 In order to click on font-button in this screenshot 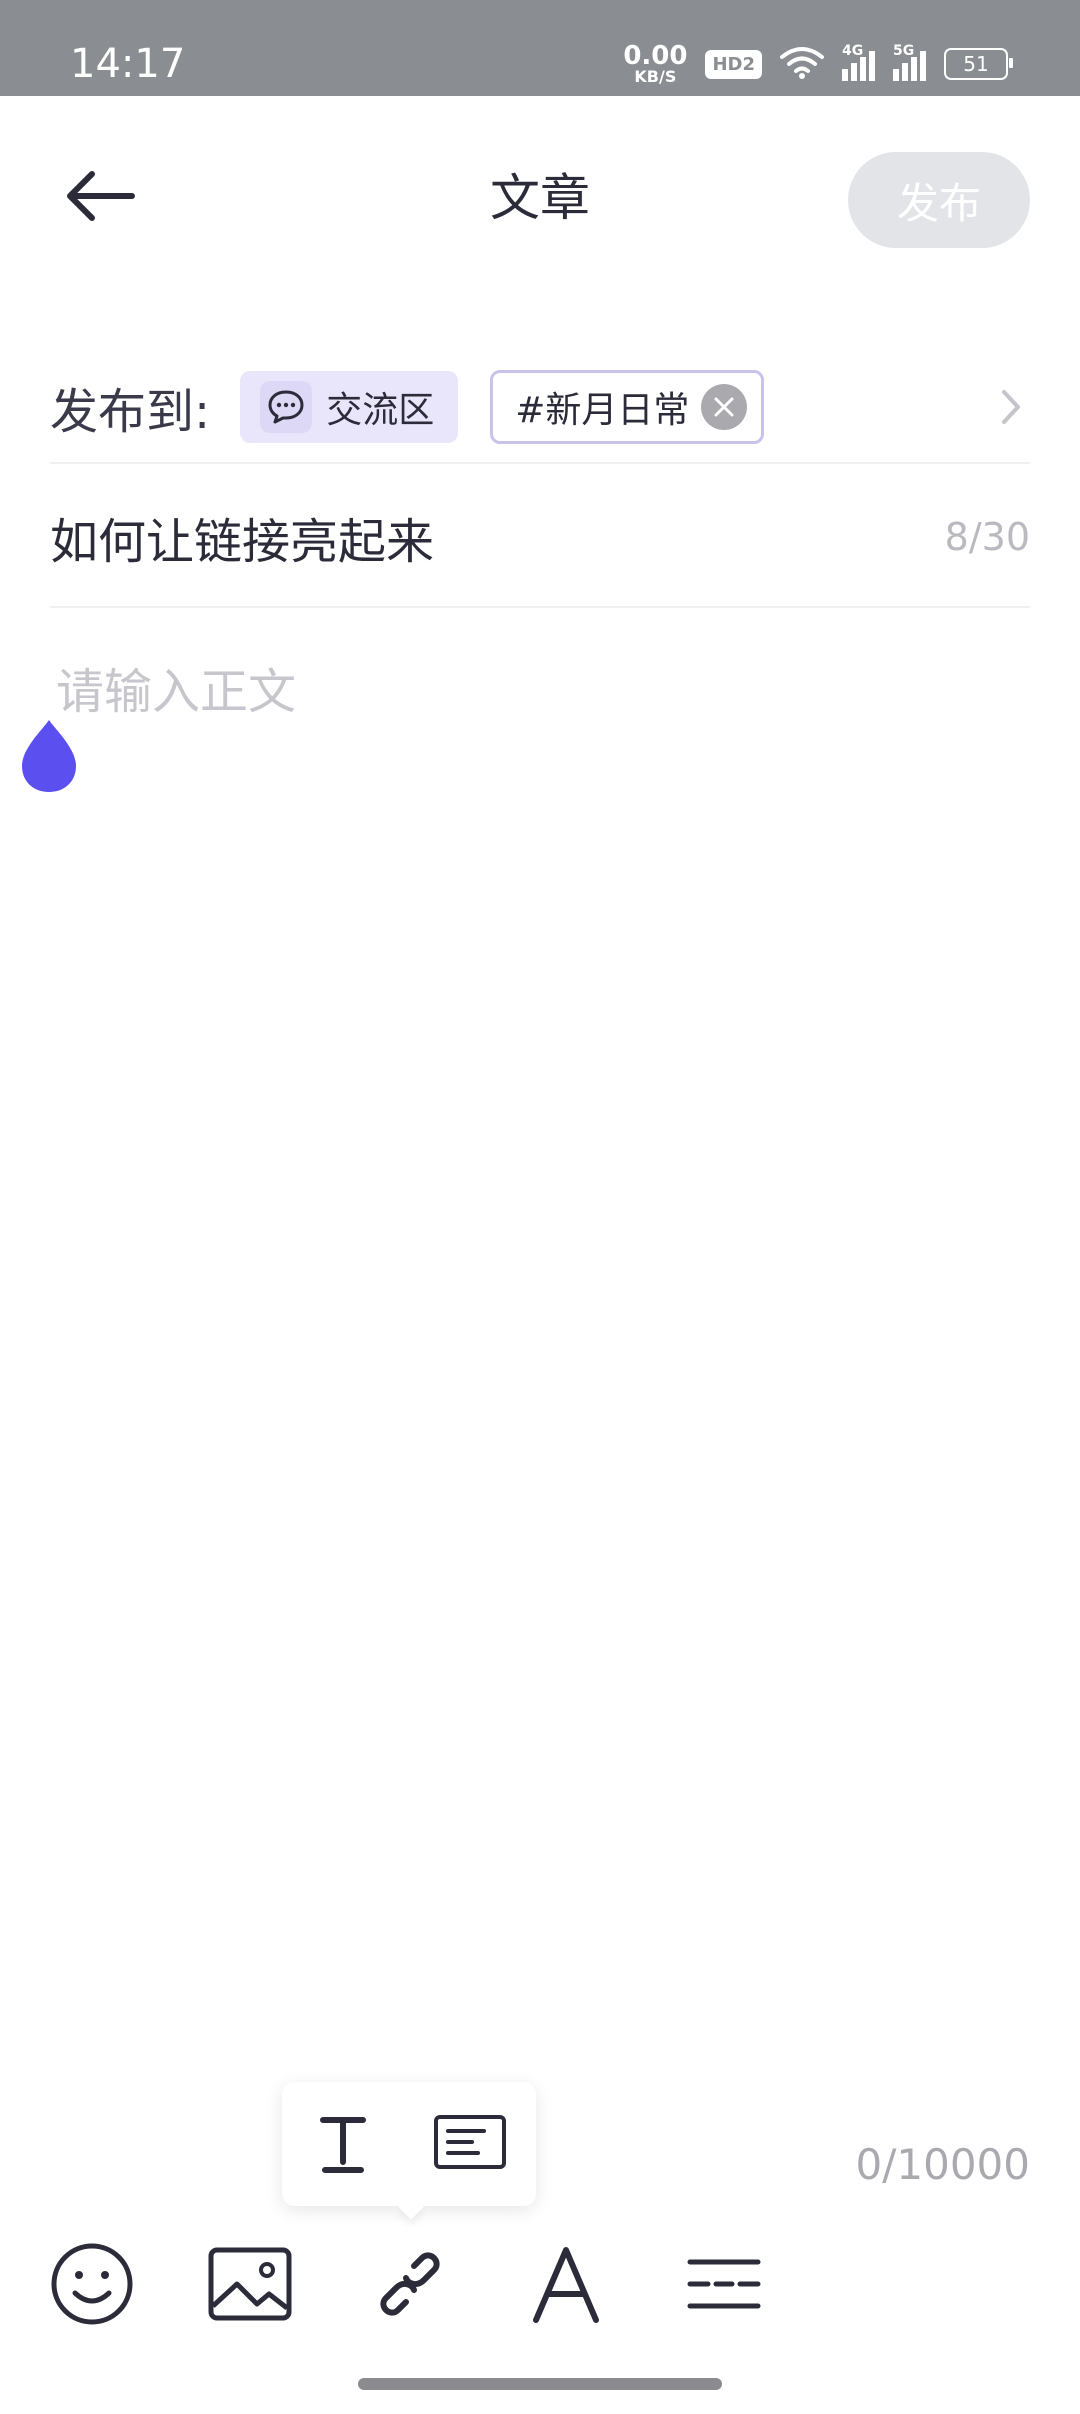, I will do `click(566, 2286)`.